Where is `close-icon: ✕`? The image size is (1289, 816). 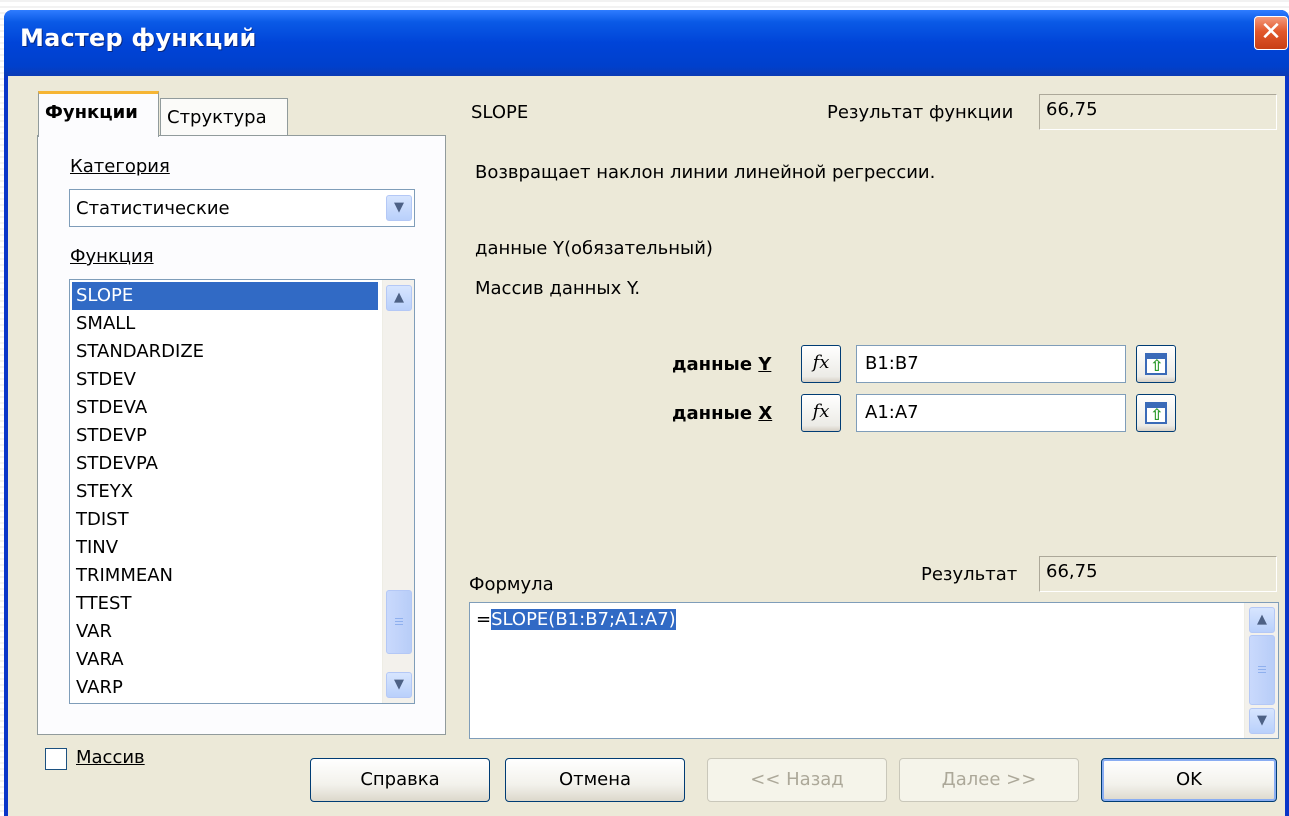 close-icon: ✕ is located at coordinates (1271, 32).